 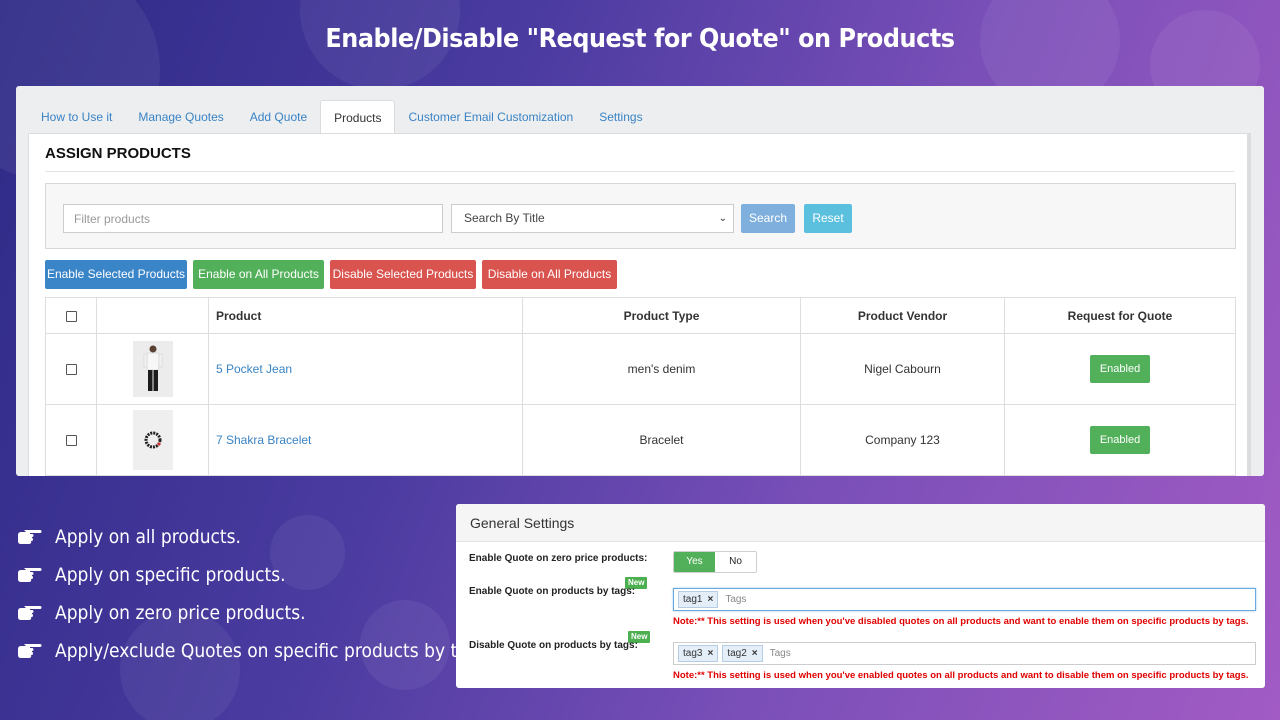 I want to click on filter-box: Search By Title ⌄ Search Reset, so click(x=640, y=216).